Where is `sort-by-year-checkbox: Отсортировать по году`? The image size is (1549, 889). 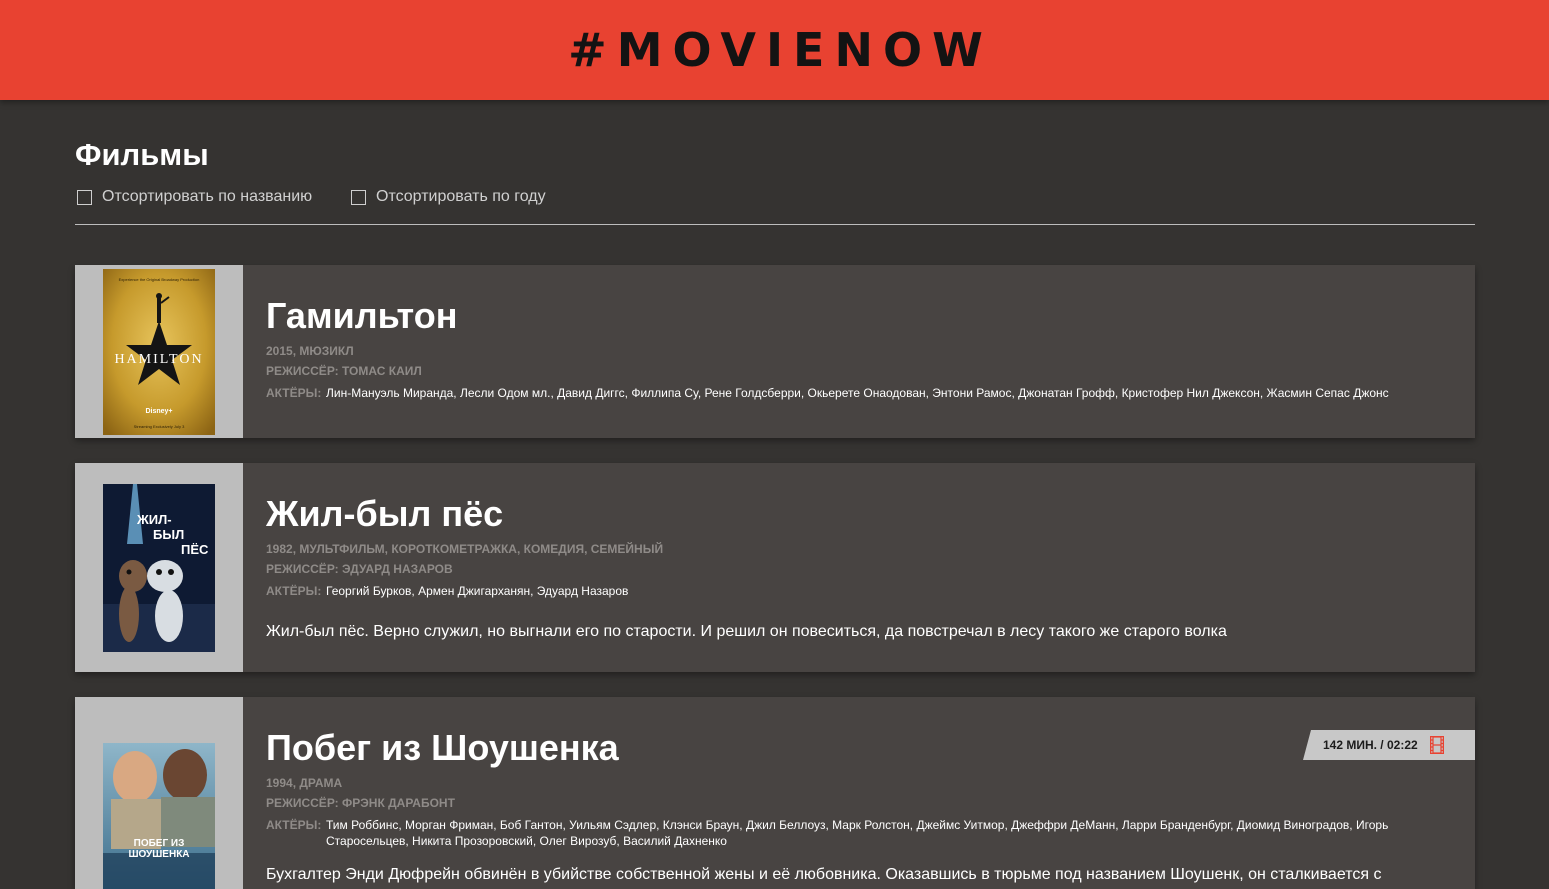 sort-by-year-checkbox: Отсортировать по году is located at coordinates (448, 197).